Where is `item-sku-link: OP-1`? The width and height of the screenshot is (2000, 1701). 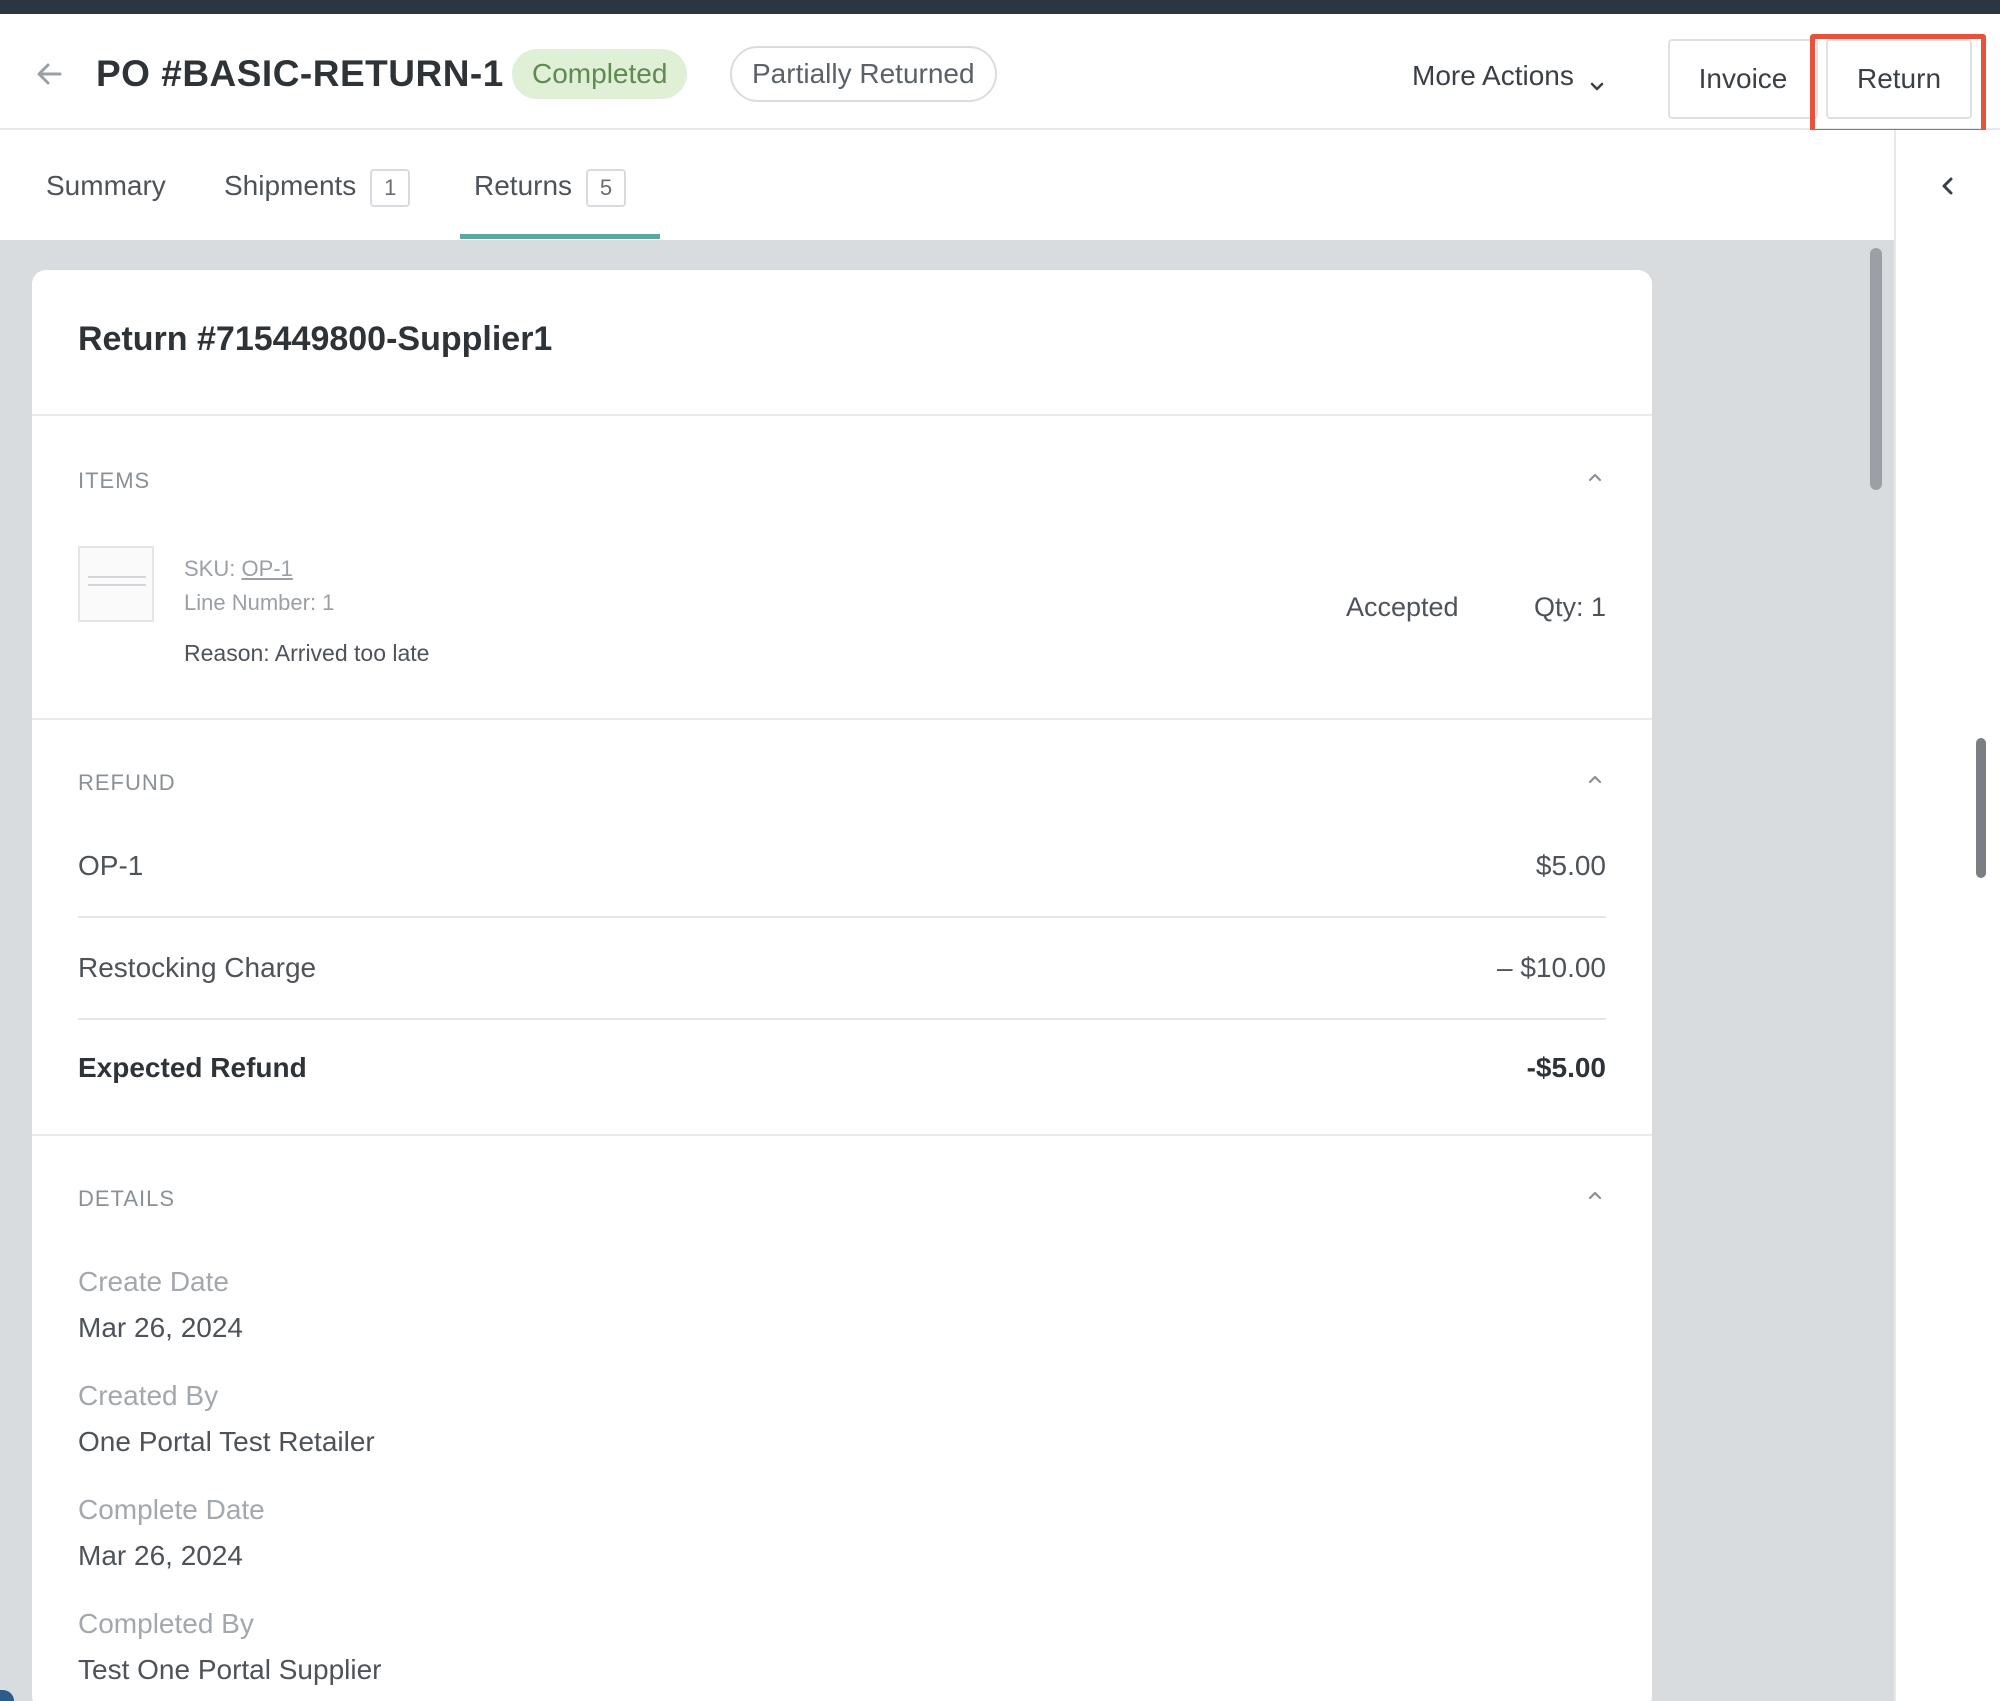 item-sku-link: OP-1 is located at coordinates (266, 568).